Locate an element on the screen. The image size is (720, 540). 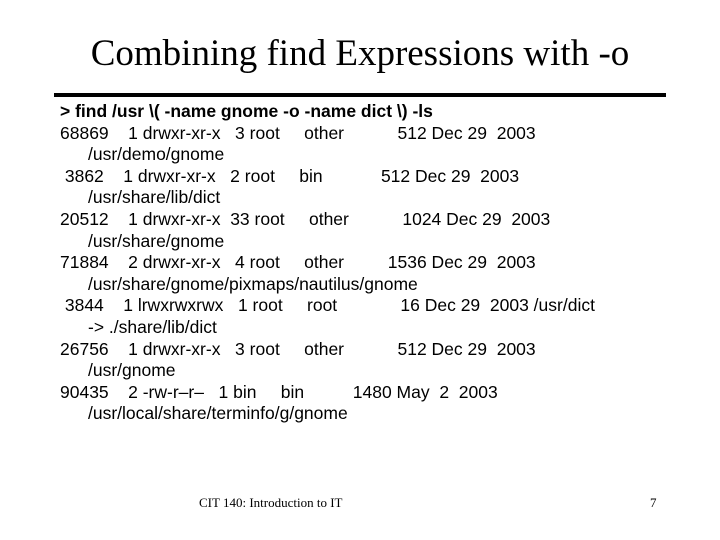
entry-path: /usr/share/lib/dict is located at coordinates (154, 197).